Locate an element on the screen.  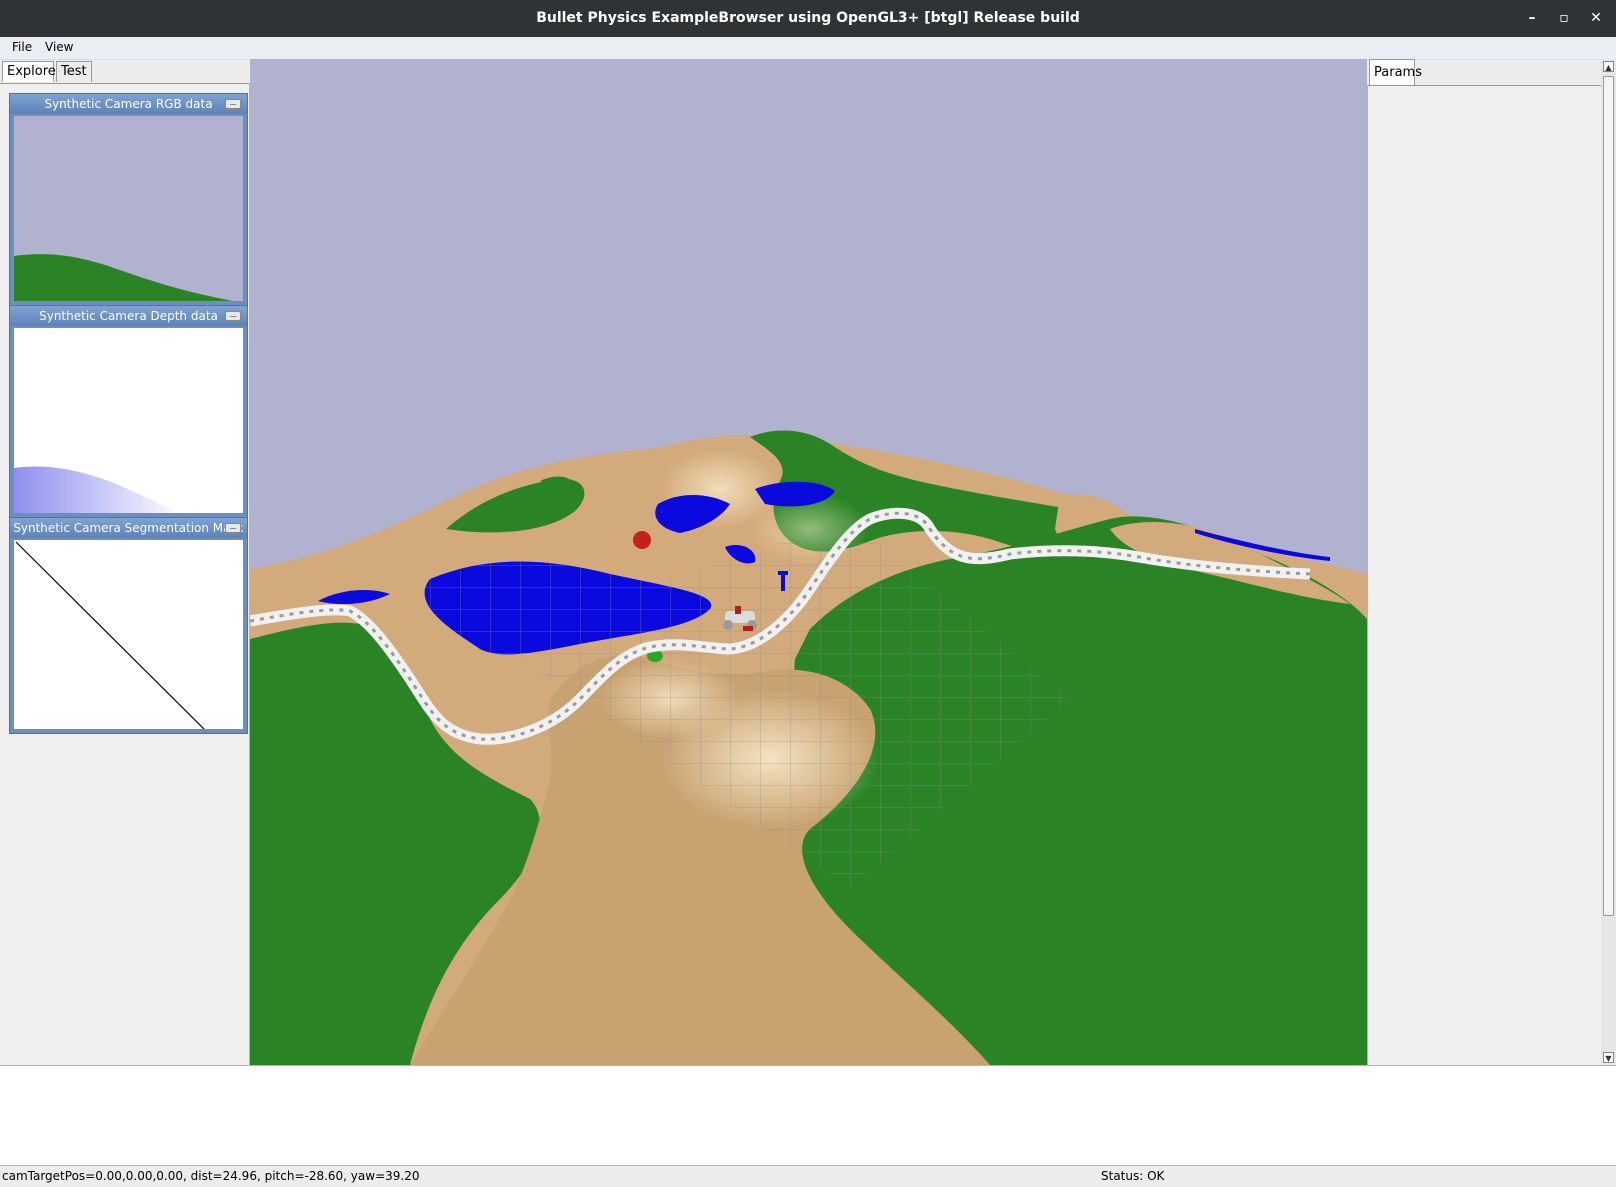
camera-segmentation-title: Synthetic Camera Segmentation Mask is located at coordinates (128, 528).